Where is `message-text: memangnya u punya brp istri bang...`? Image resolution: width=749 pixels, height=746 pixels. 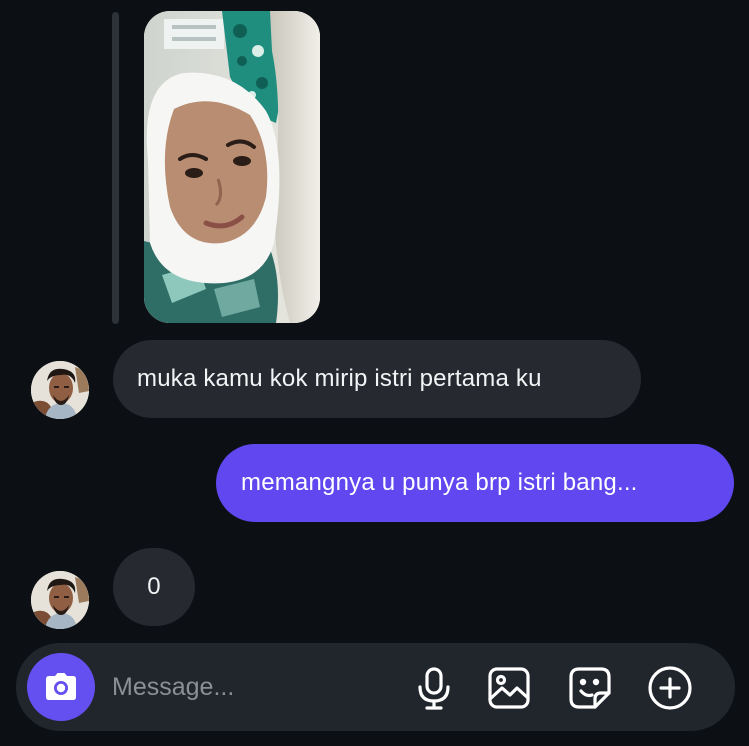
message-text: memangnya u punya brp istri bang... is located at coordinates (439, 482).